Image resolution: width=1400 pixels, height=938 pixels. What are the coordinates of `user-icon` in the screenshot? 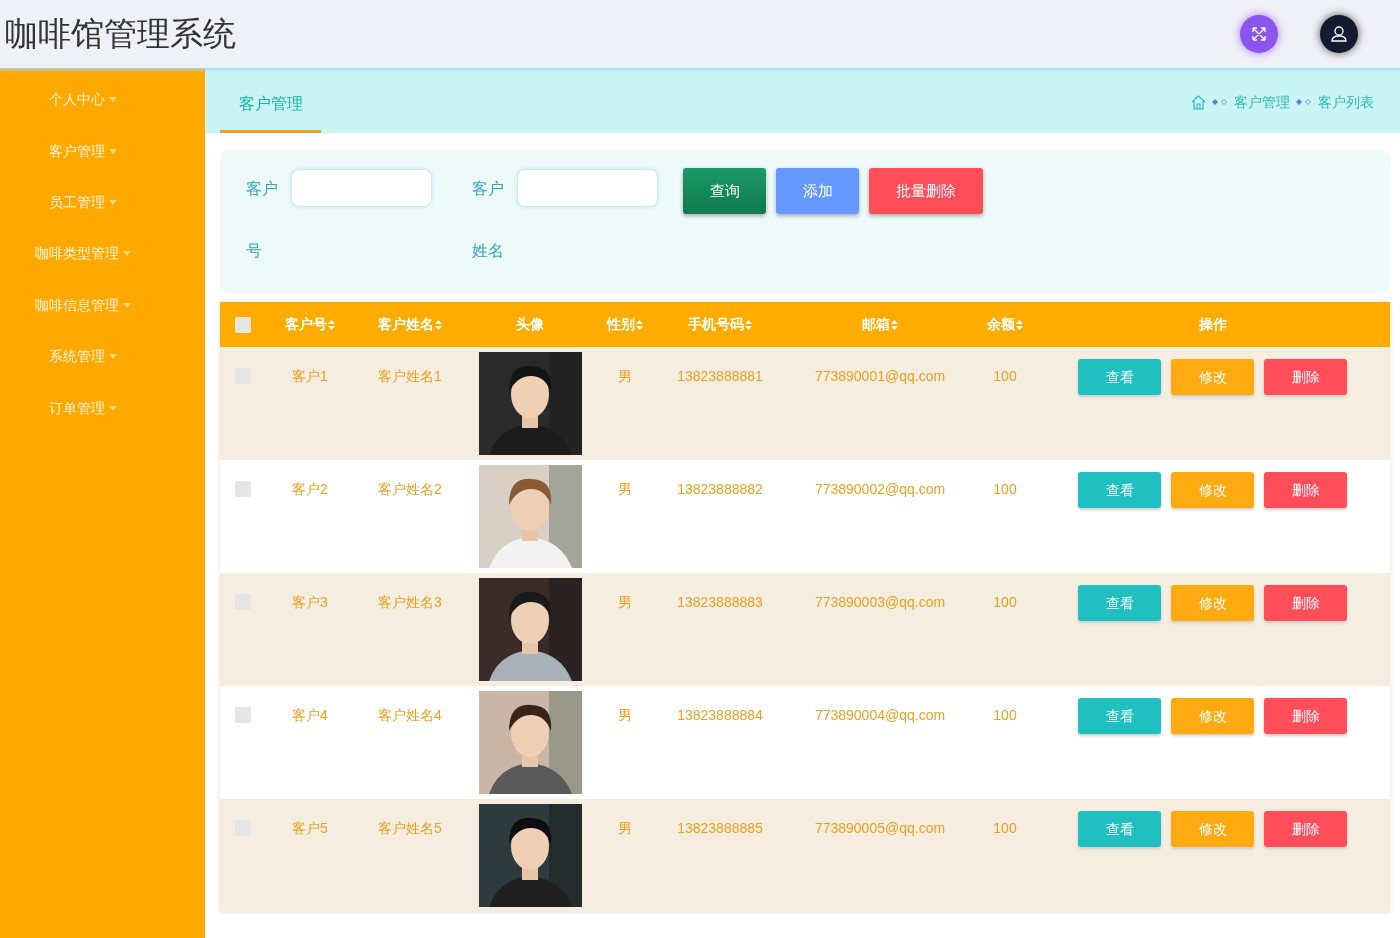 It's located at (1339, 34).